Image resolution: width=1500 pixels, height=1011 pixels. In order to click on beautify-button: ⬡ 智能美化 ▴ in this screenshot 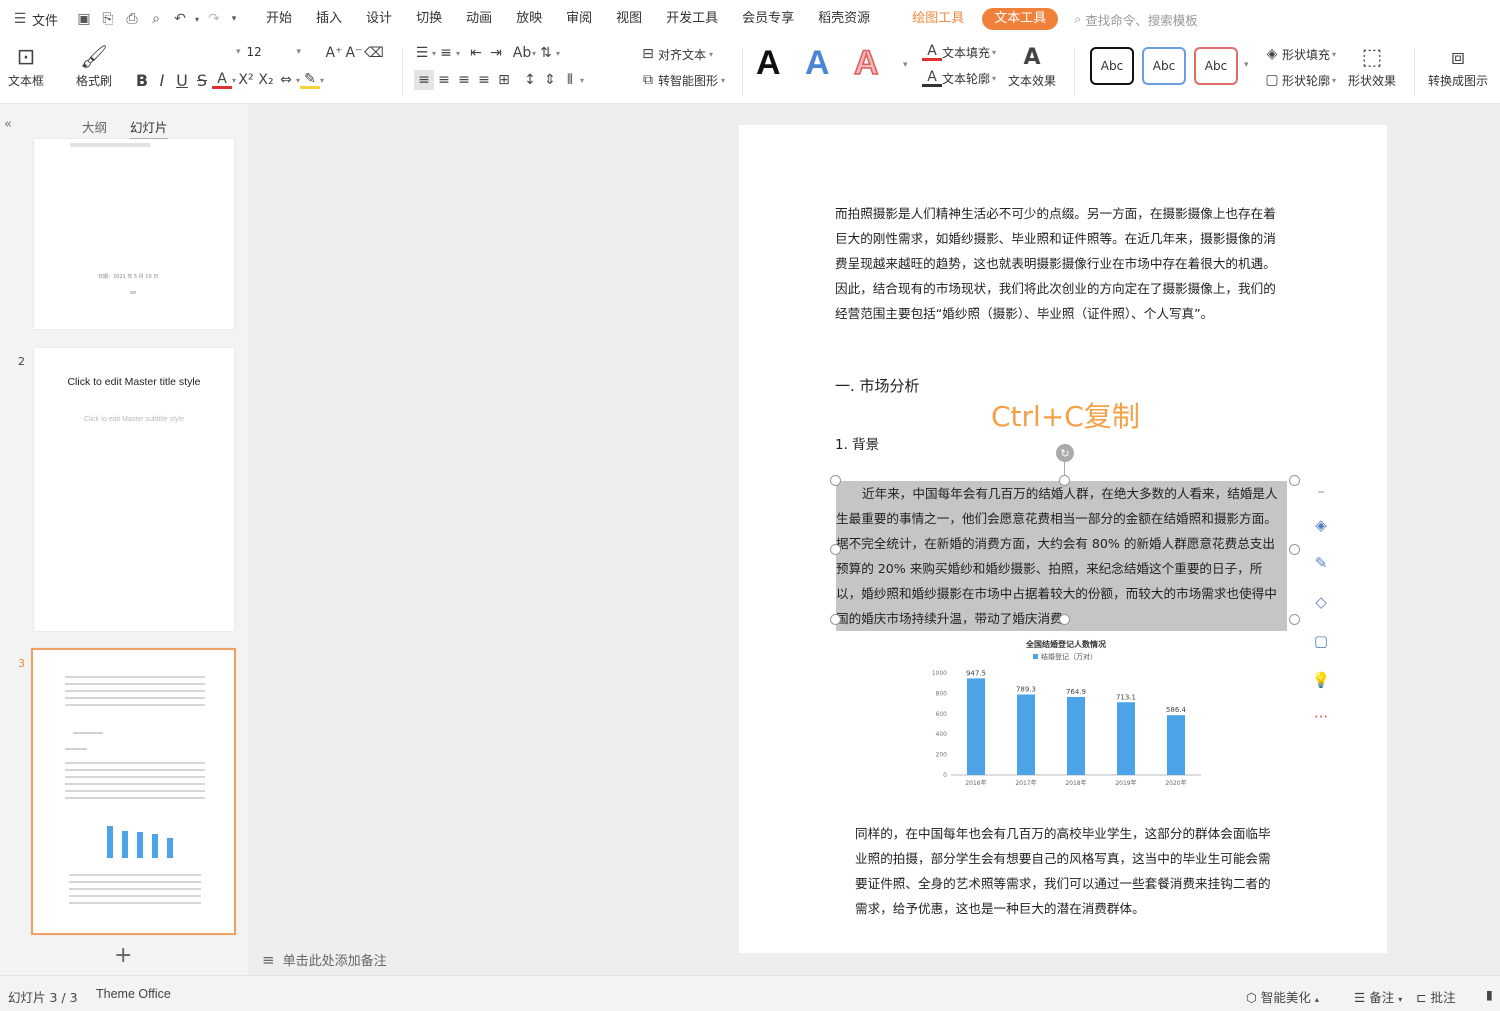, I will do `click(1282, 996)`.